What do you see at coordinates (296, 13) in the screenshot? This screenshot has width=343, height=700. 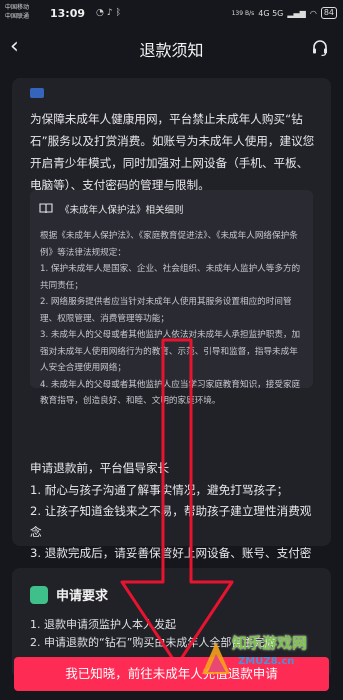 I see `signal-icon: ▂▄▆` at bounding box center [296, 13].